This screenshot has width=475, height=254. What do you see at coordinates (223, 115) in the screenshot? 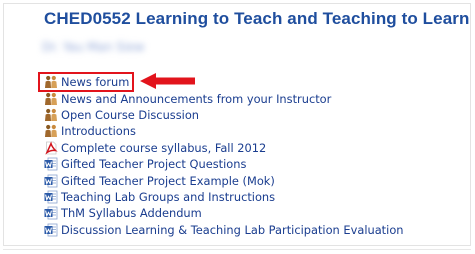
I see `resource-item-open-course-discussion: Open Course Discussion` at bounding box center [223, 115].